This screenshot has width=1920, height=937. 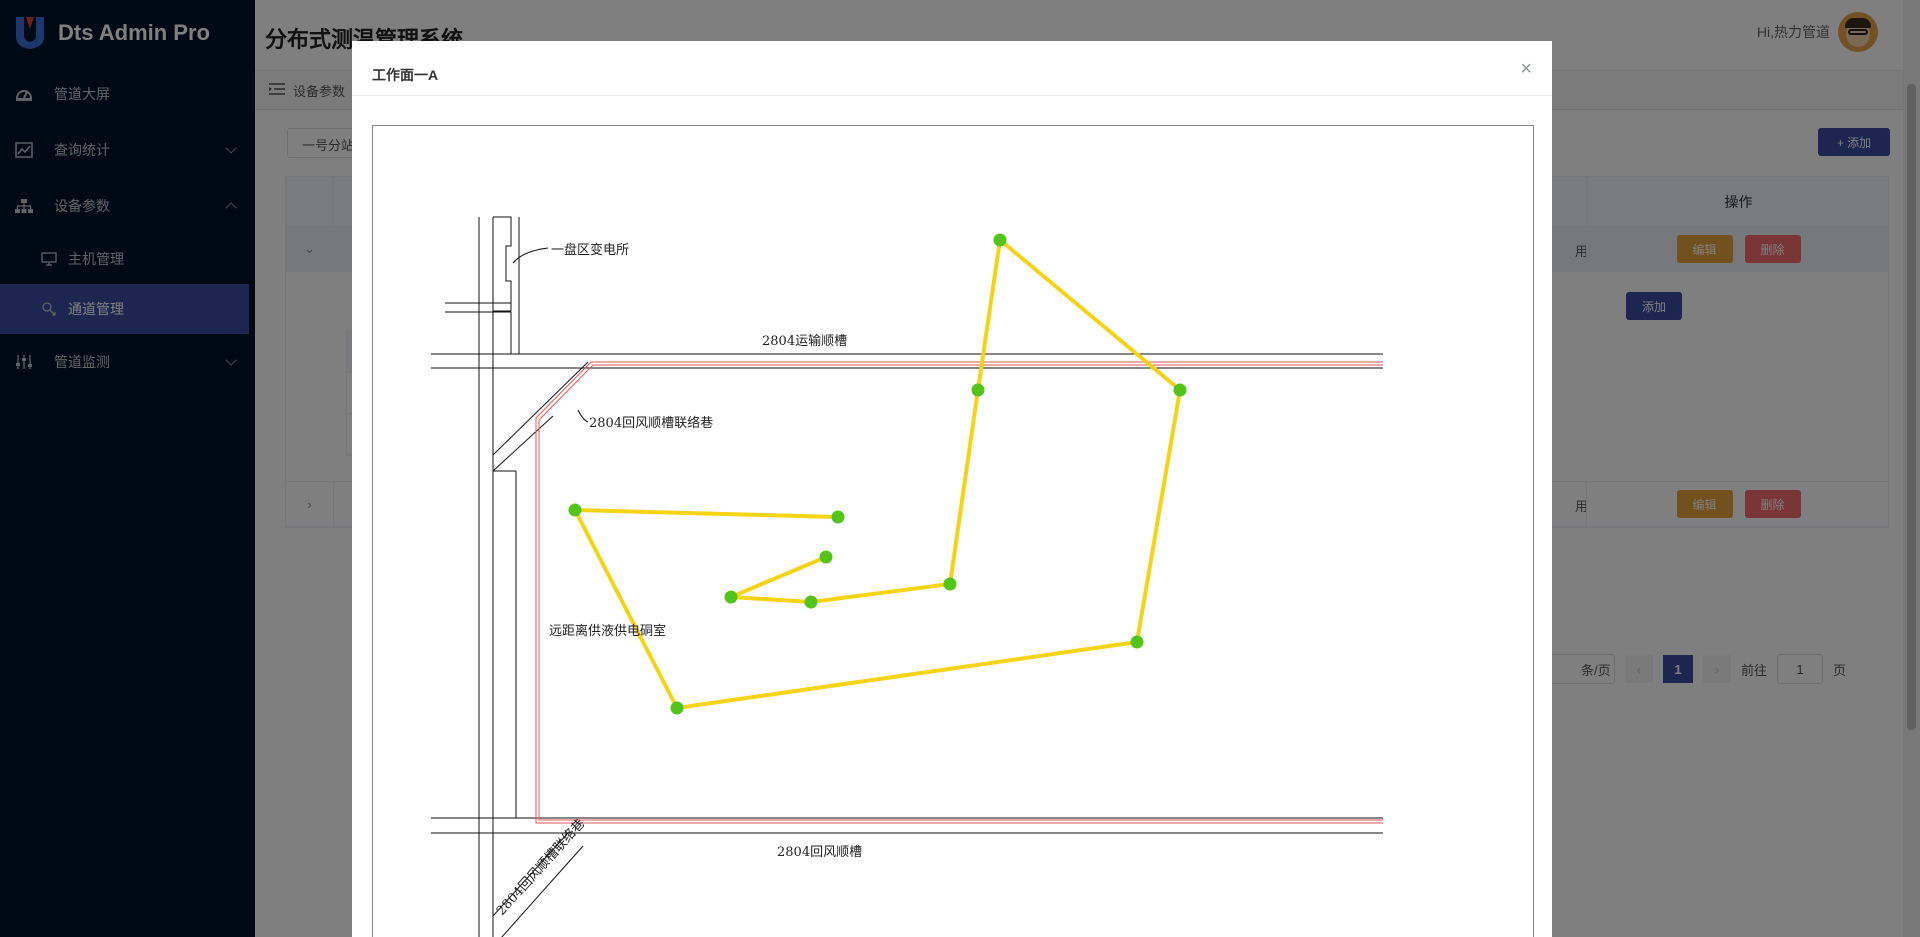 I want to click on map-label-substation: 一盘区变电所, so click(x=590, y=250).